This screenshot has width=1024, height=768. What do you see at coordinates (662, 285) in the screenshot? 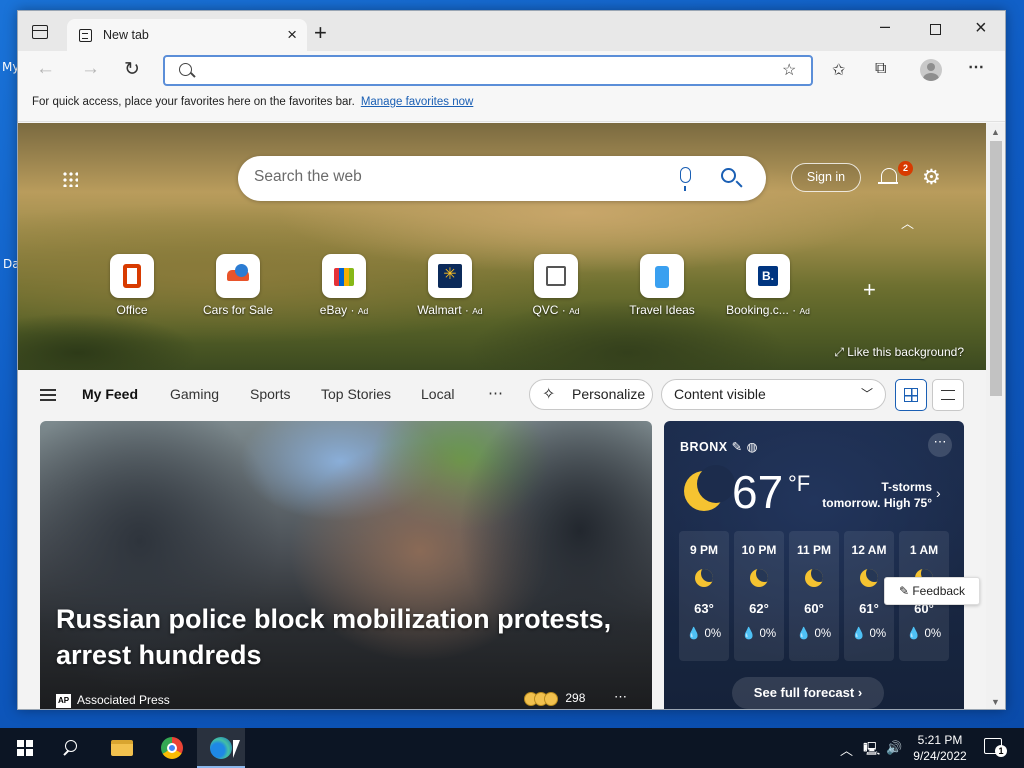
I see `quick-link-travel-ideas: Travel Ideas` at bounding box center [662, 285].